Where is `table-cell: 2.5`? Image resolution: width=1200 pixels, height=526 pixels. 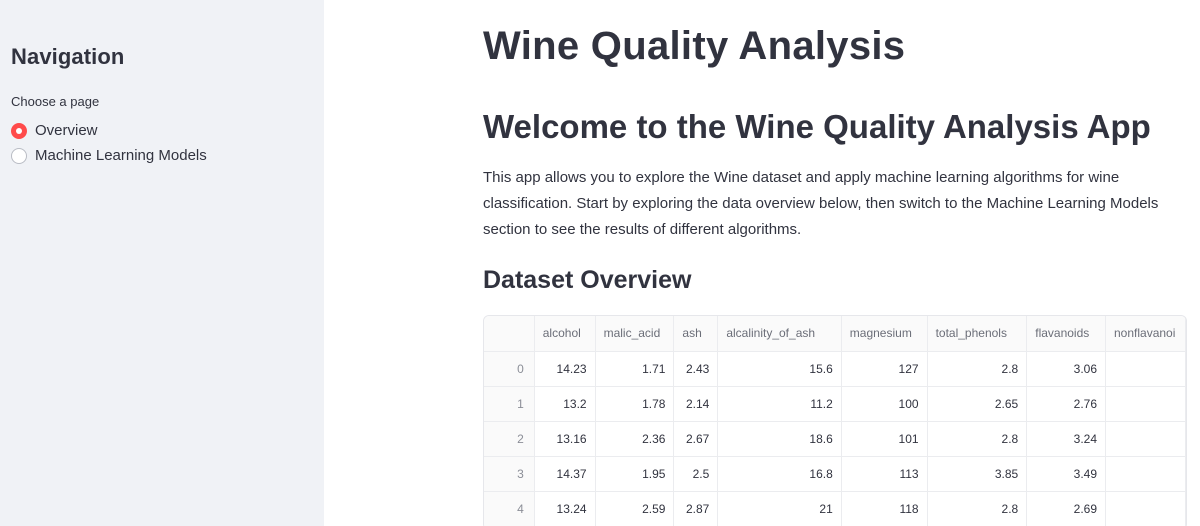
table-cell: 2.5 is located at coordinates (696, 474).